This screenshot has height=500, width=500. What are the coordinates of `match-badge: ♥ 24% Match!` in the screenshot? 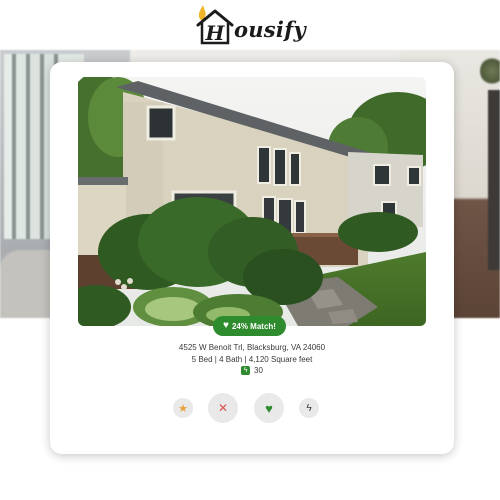 It's located at (249, 326).